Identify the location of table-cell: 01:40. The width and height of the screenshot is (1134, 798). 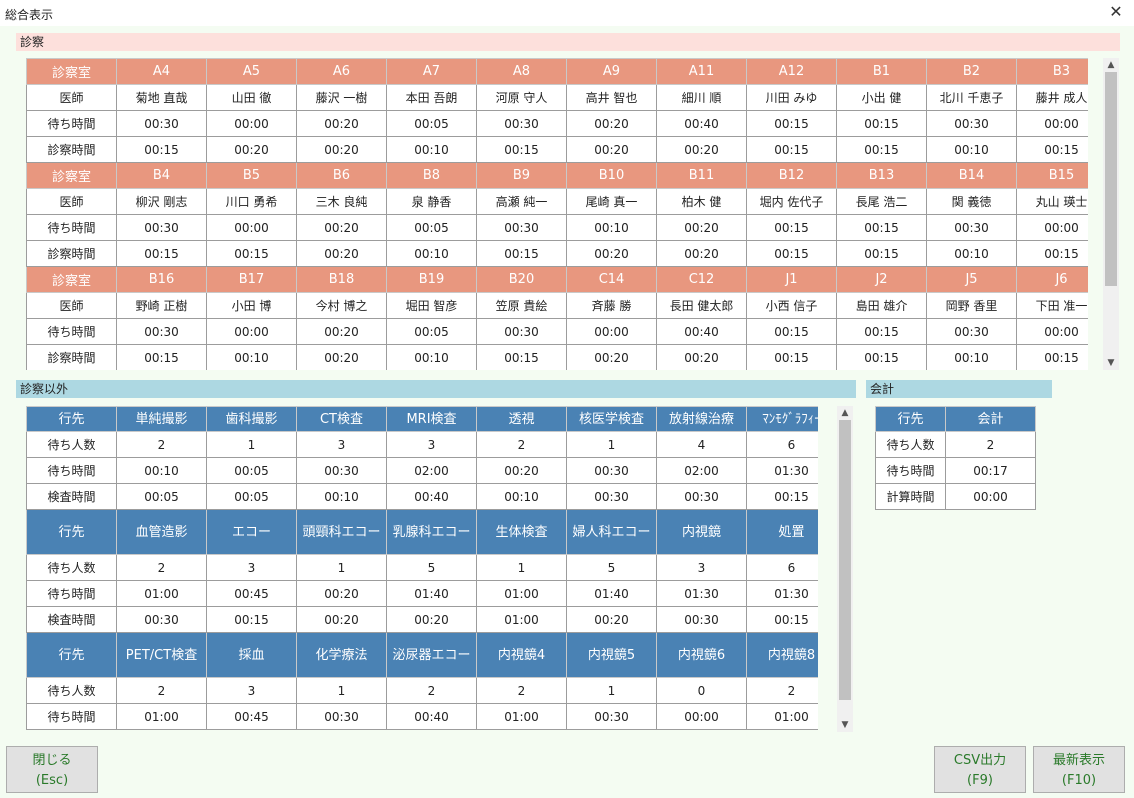
(611, 593).